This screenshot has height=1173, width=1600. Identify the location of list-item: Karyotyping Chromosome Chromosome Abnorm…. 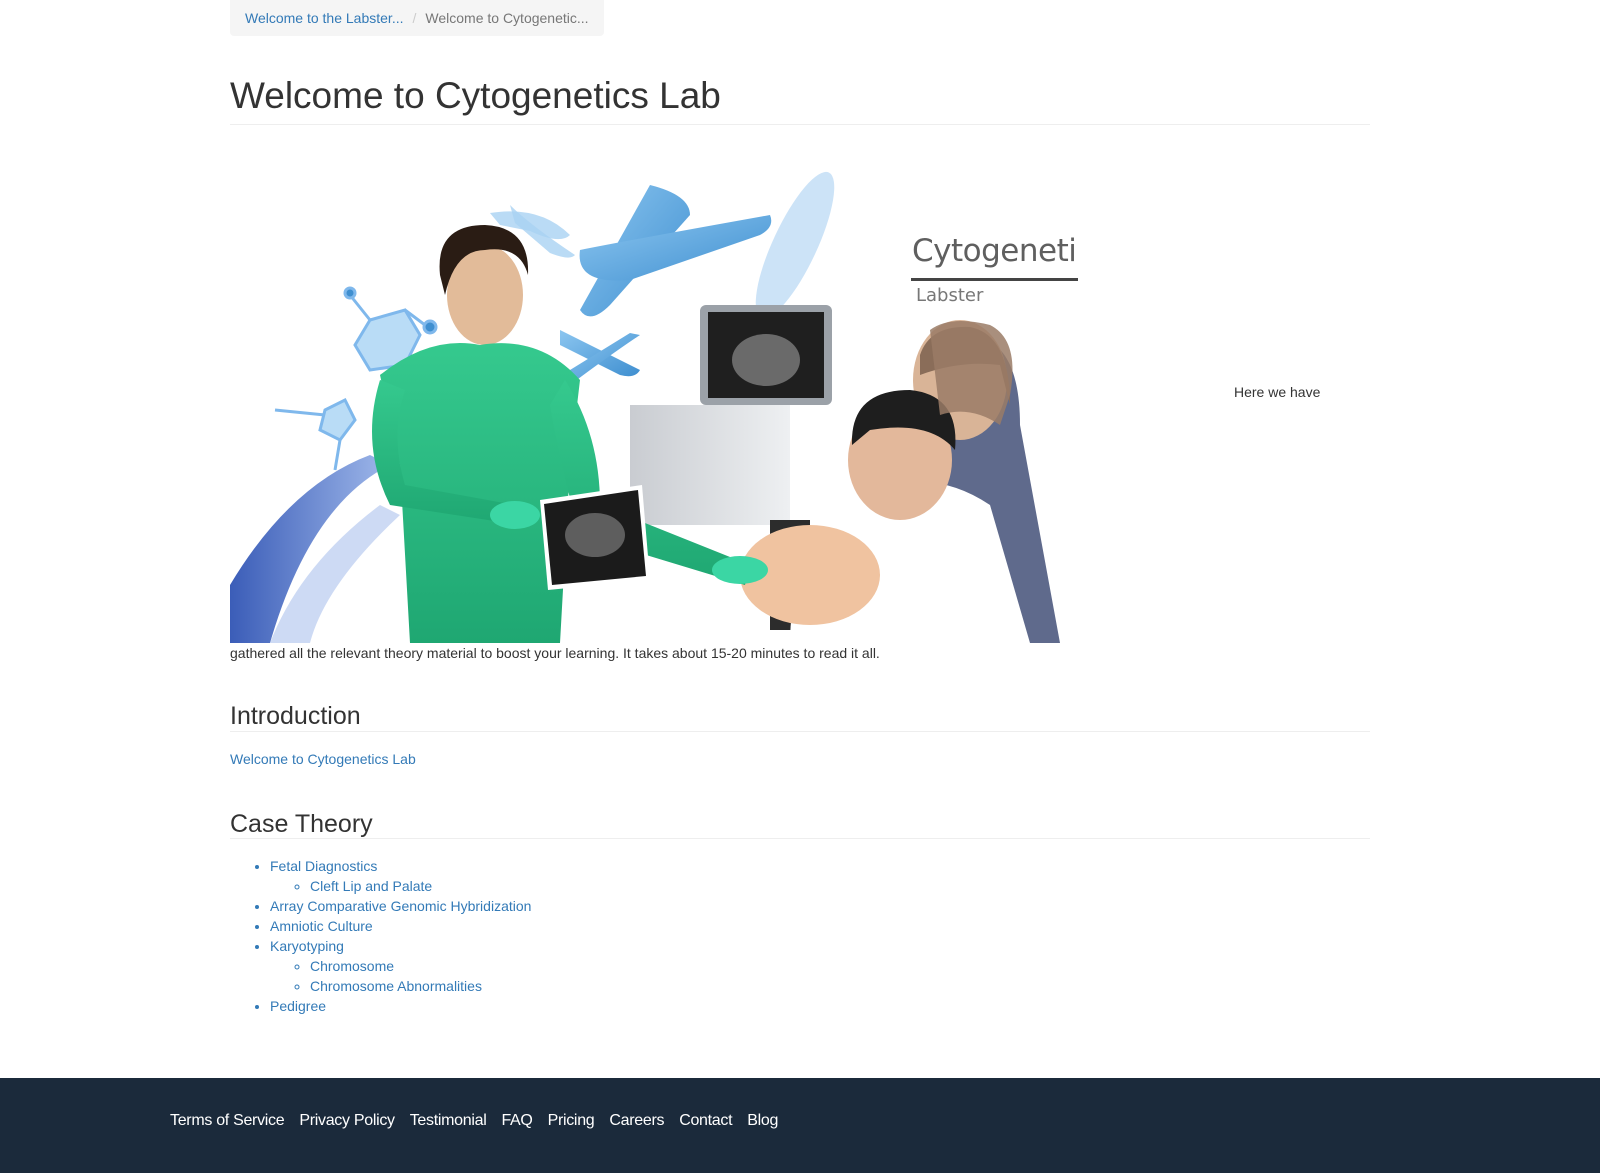
(400, 966).